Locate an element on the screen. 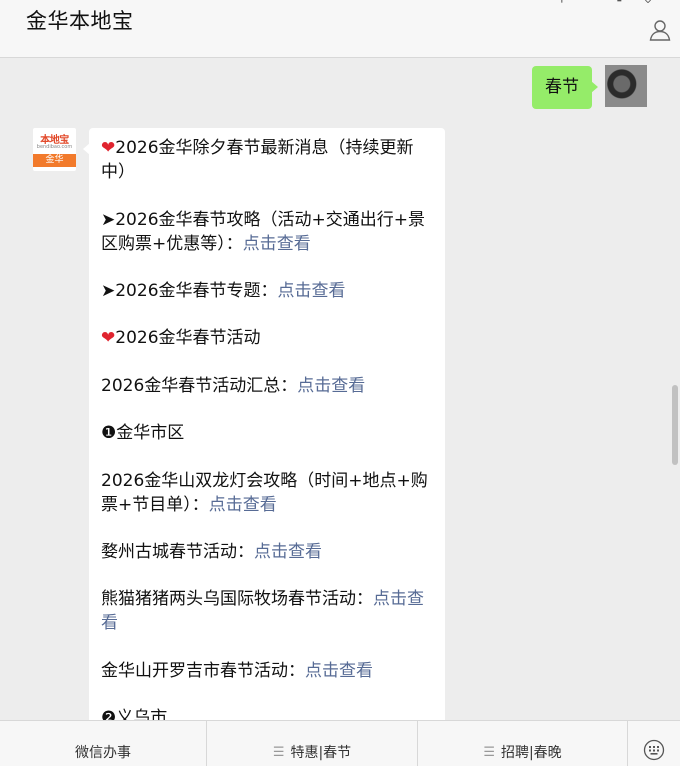  menu-deals-spring-festival: ☰ 特惠|春节 is located at coordinates (312, 743).